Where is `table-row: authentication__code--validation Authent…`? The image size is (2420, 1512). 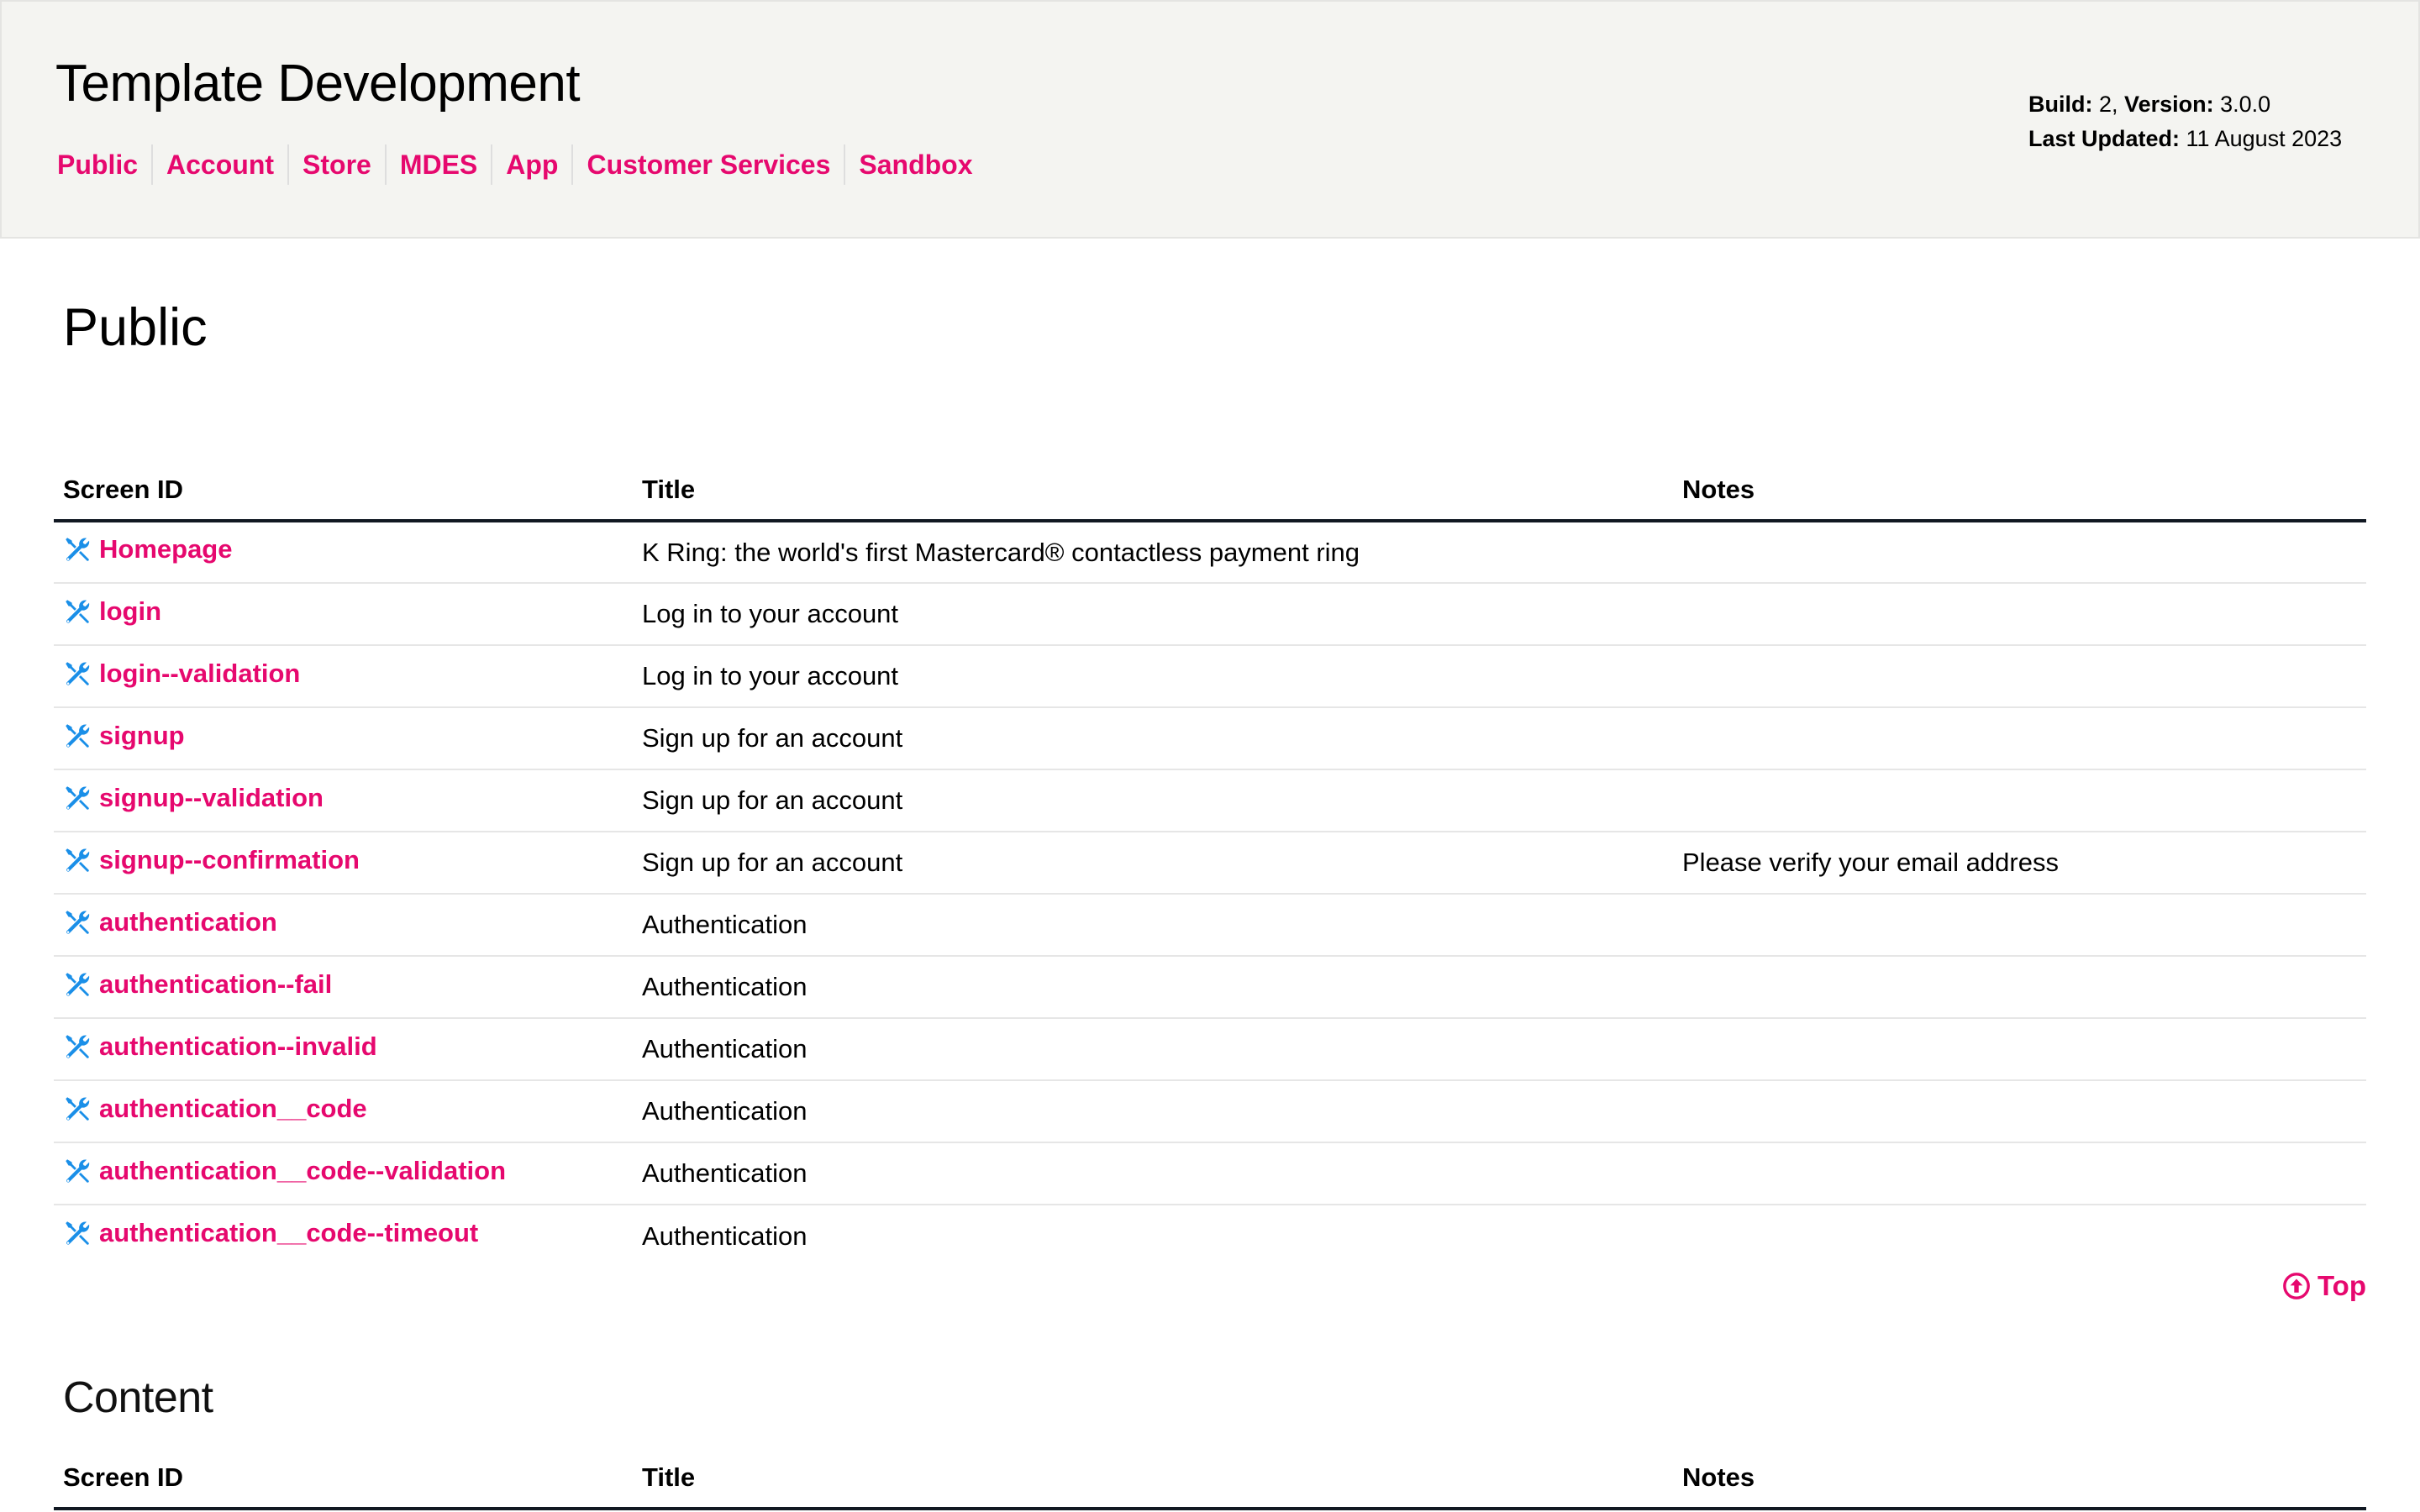 table-row: authentication__code--validation Authent… is located at coordinates (1210, 1173).